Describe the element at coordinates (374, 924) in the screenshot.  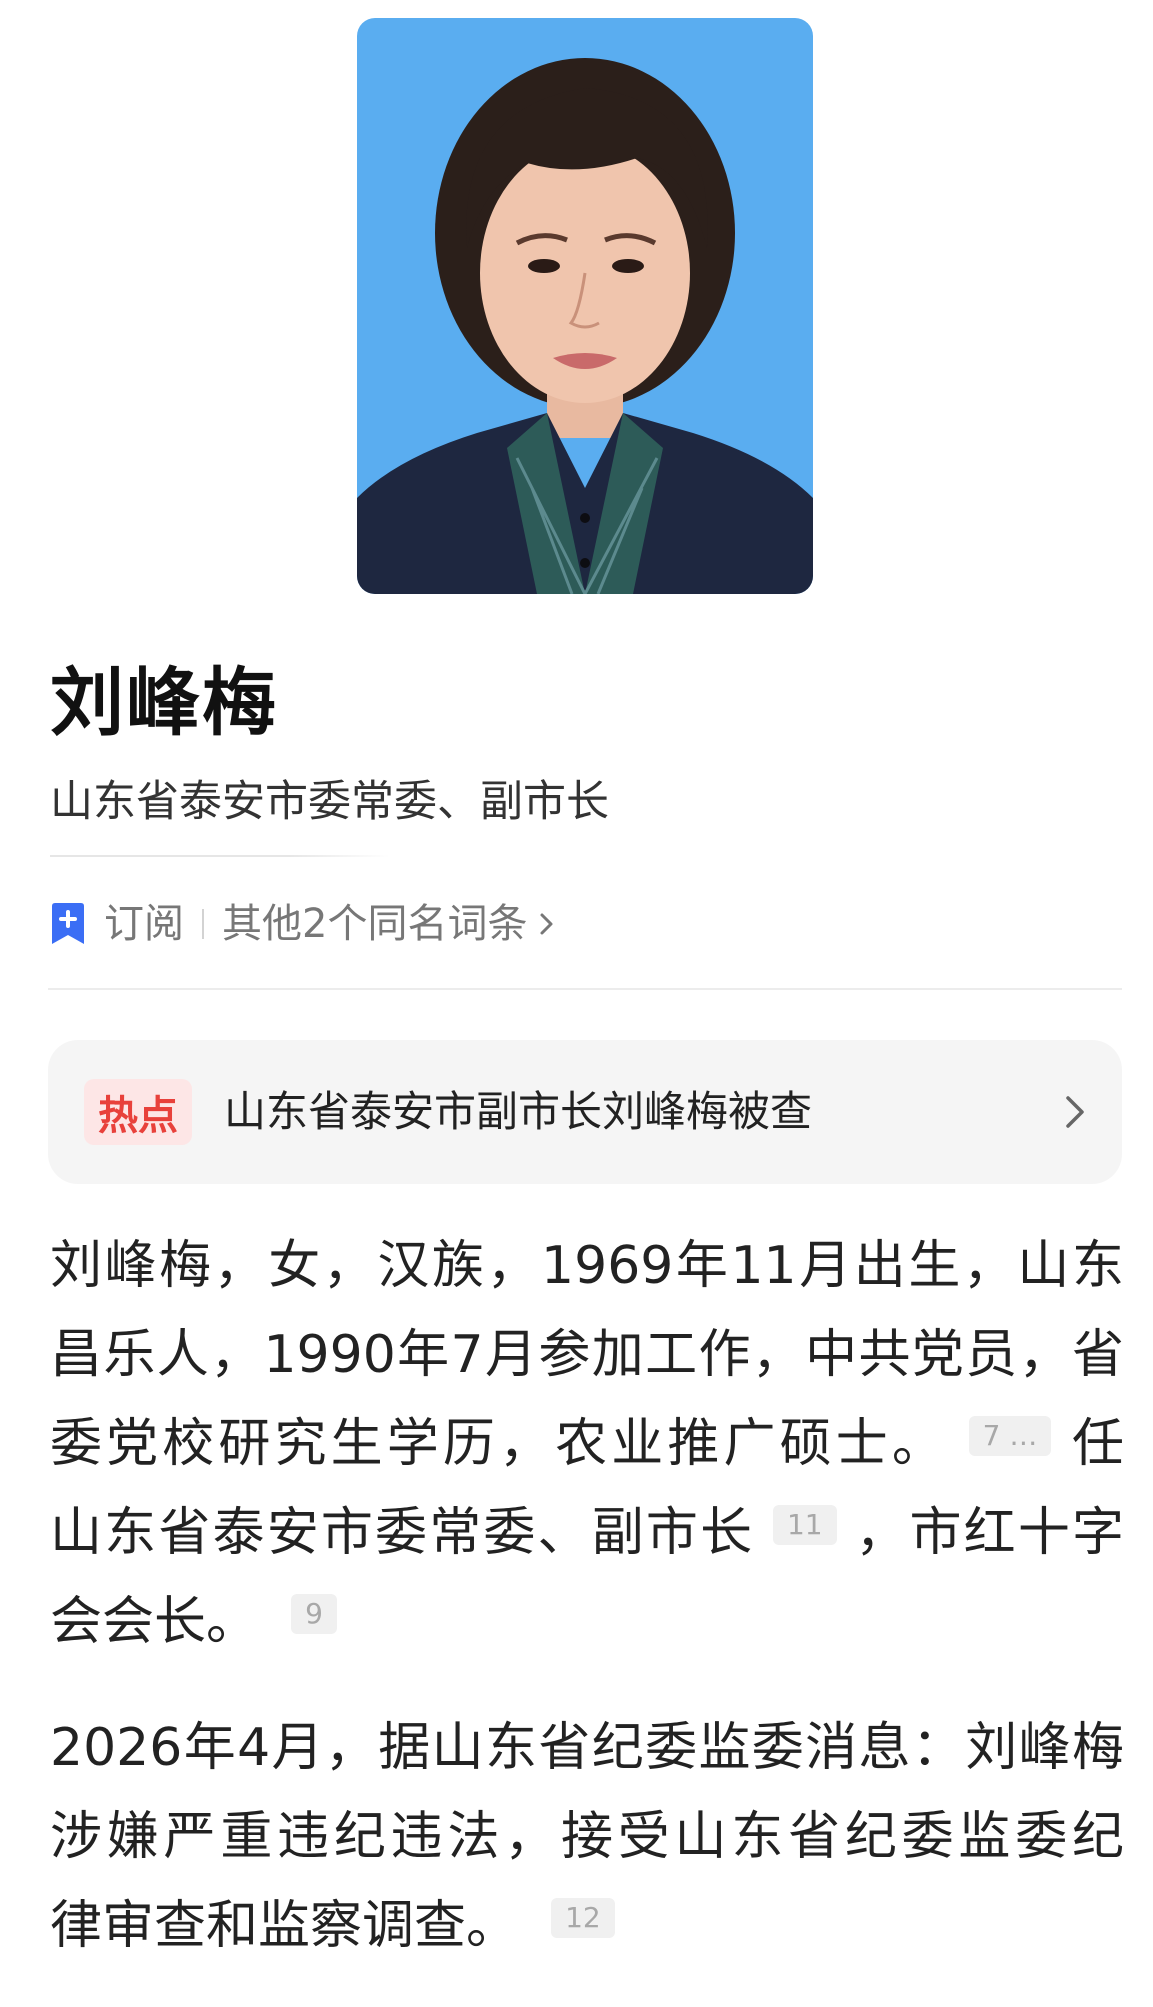
I see `other-entries-link: 其他2个同名词条` at that location.